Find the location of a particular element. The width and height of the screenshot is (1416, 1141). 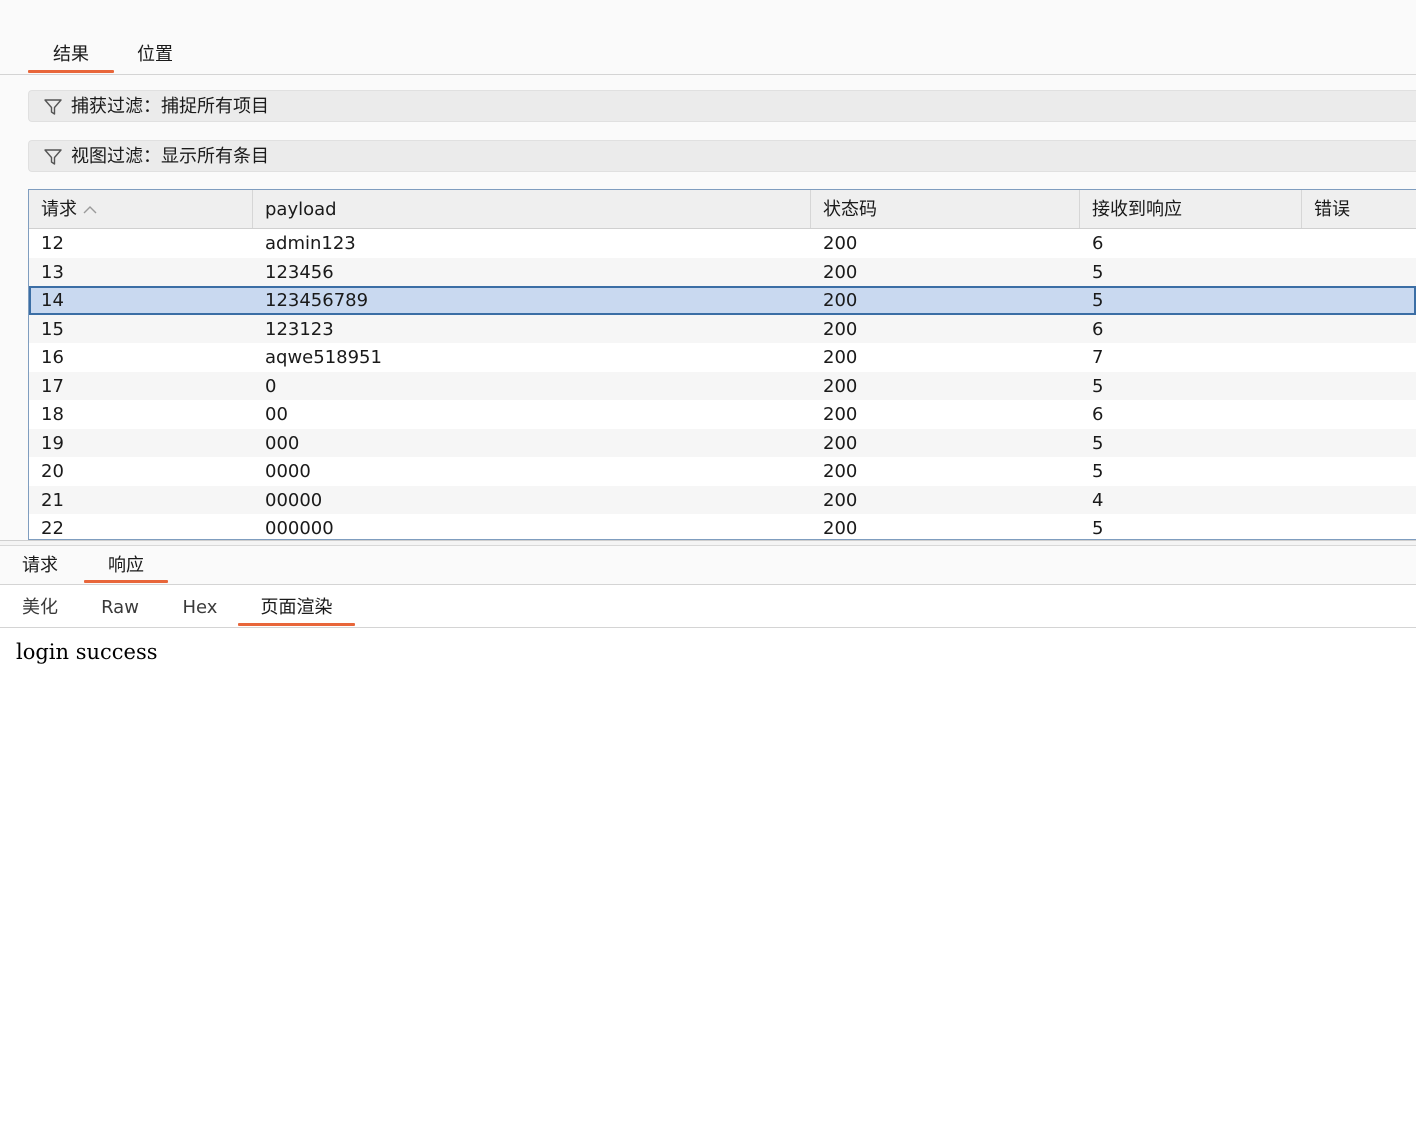

column-header-request: 请求 is located at coordinates (141, 209).